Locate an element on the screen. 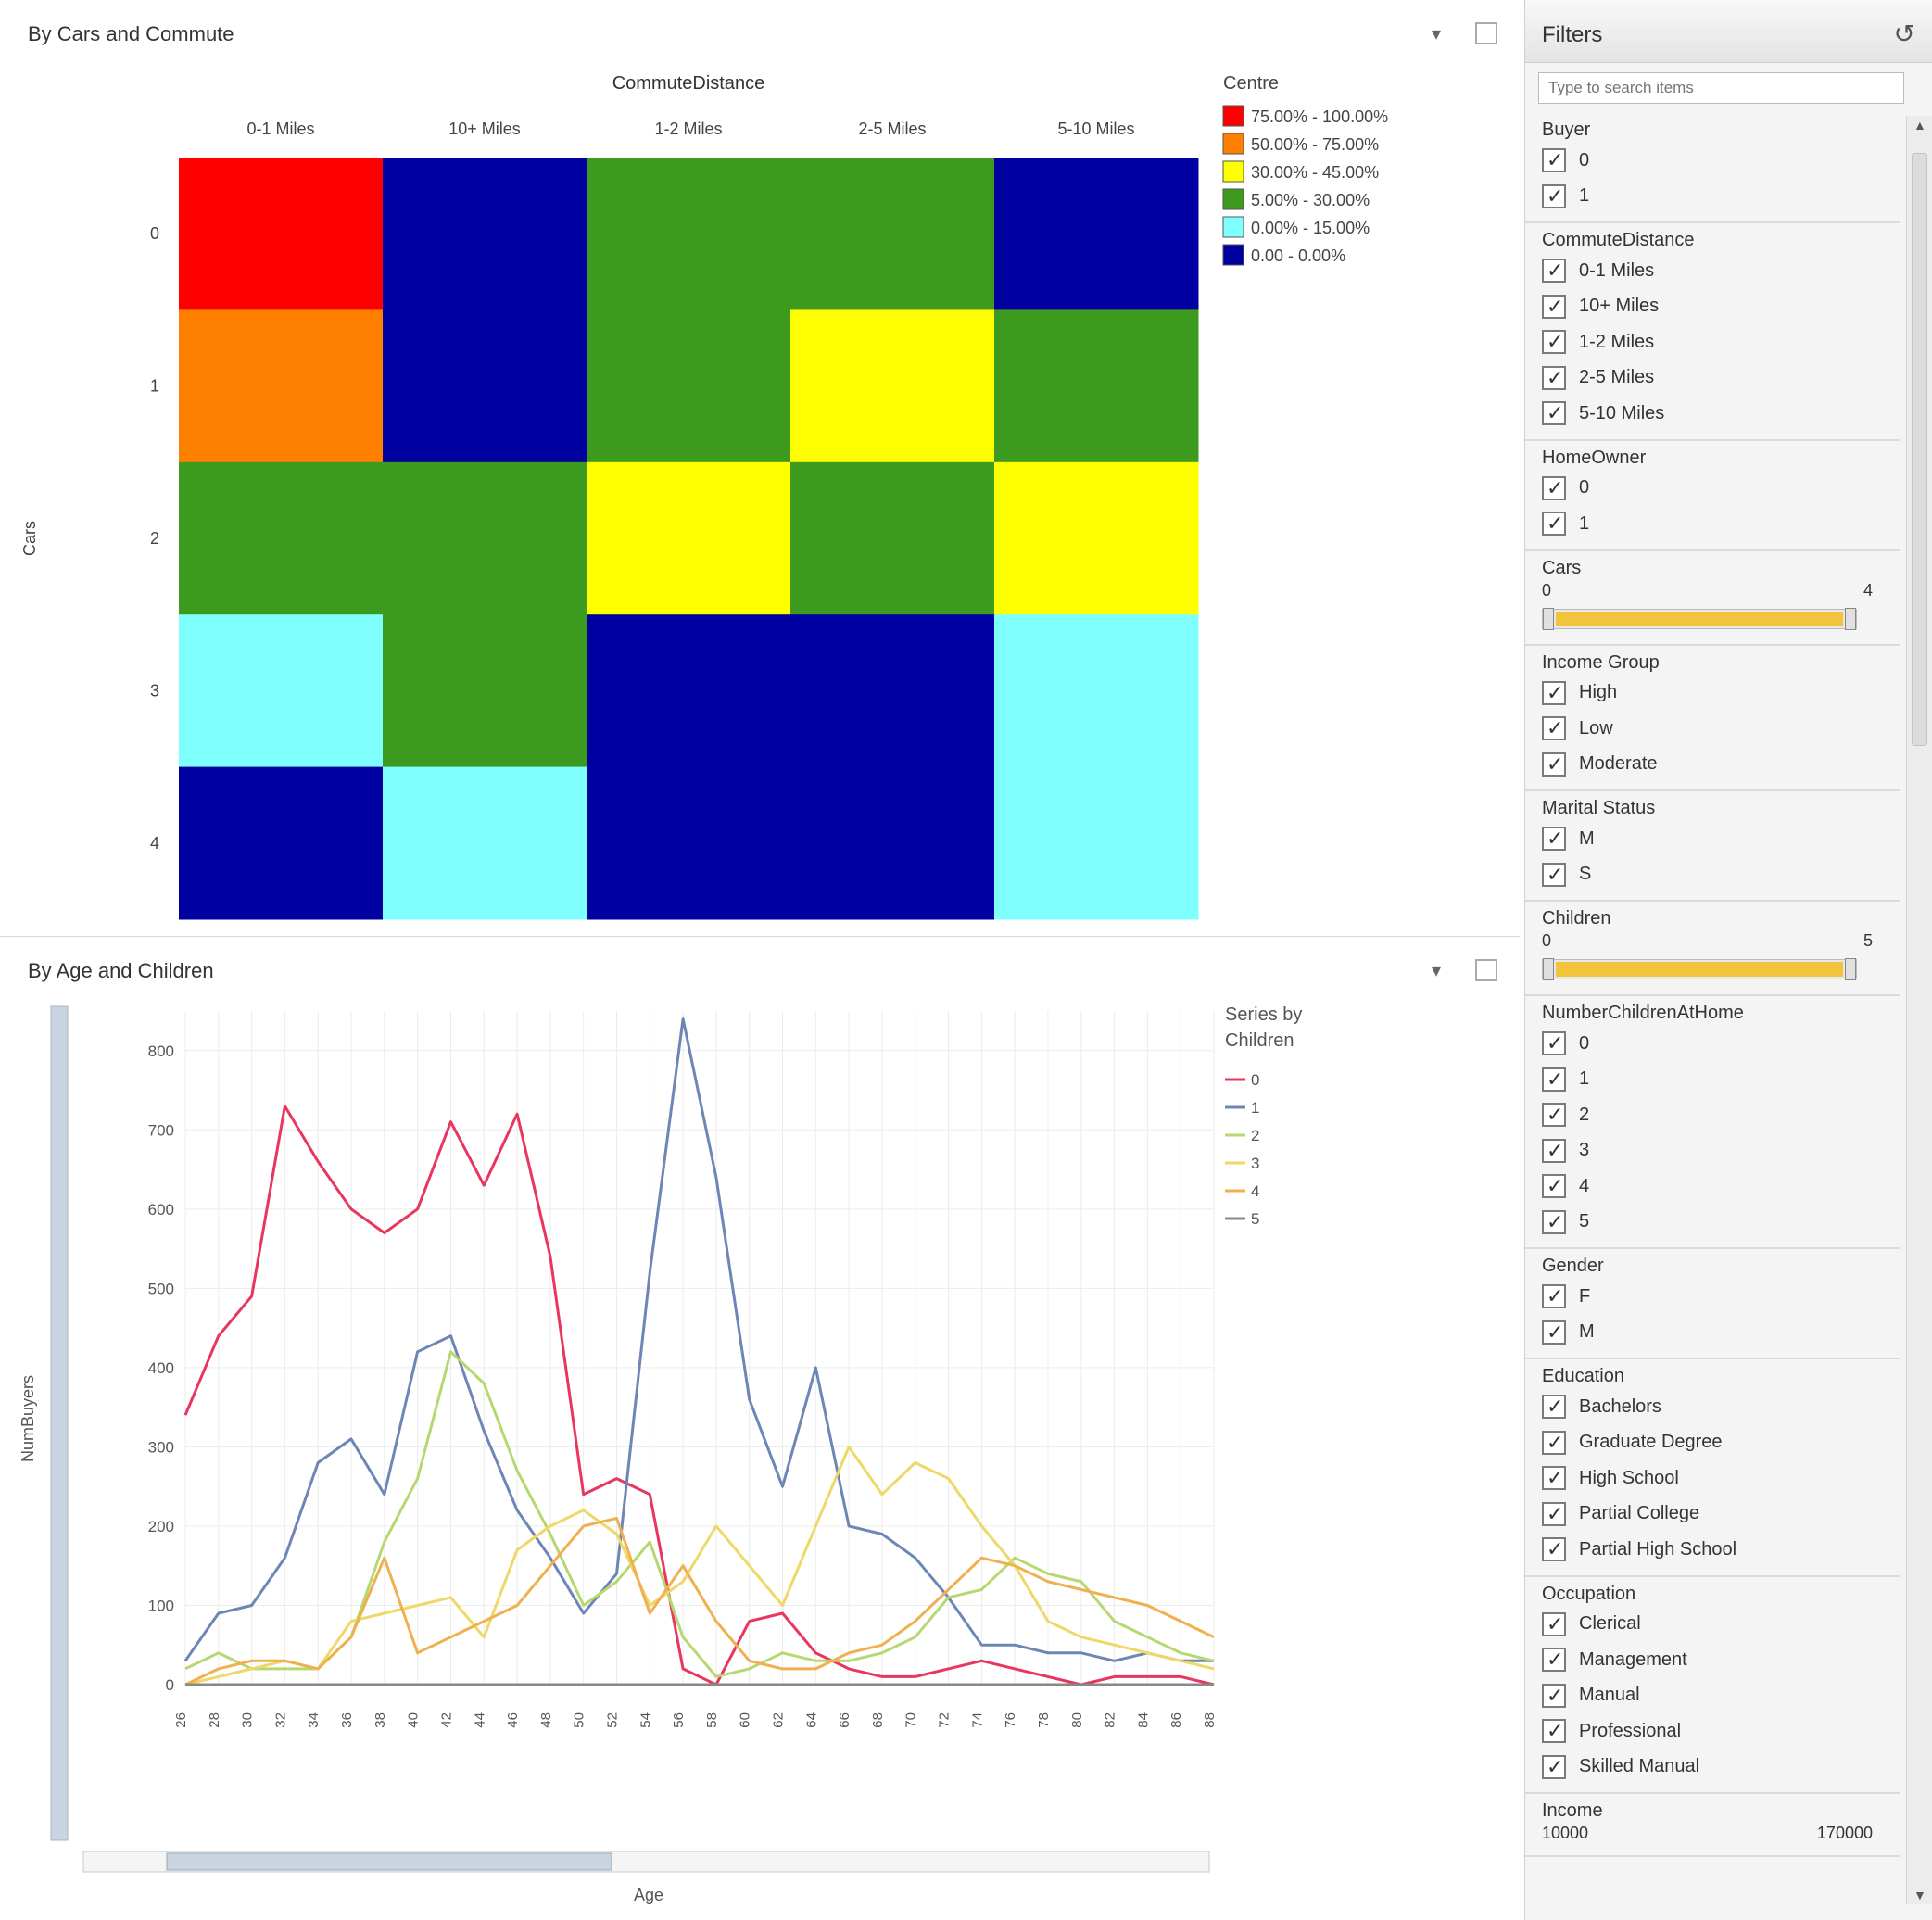 This screenshot has width=1932, height=1920. filter-item-label: Moderate is located at coordinates (1618, 764).